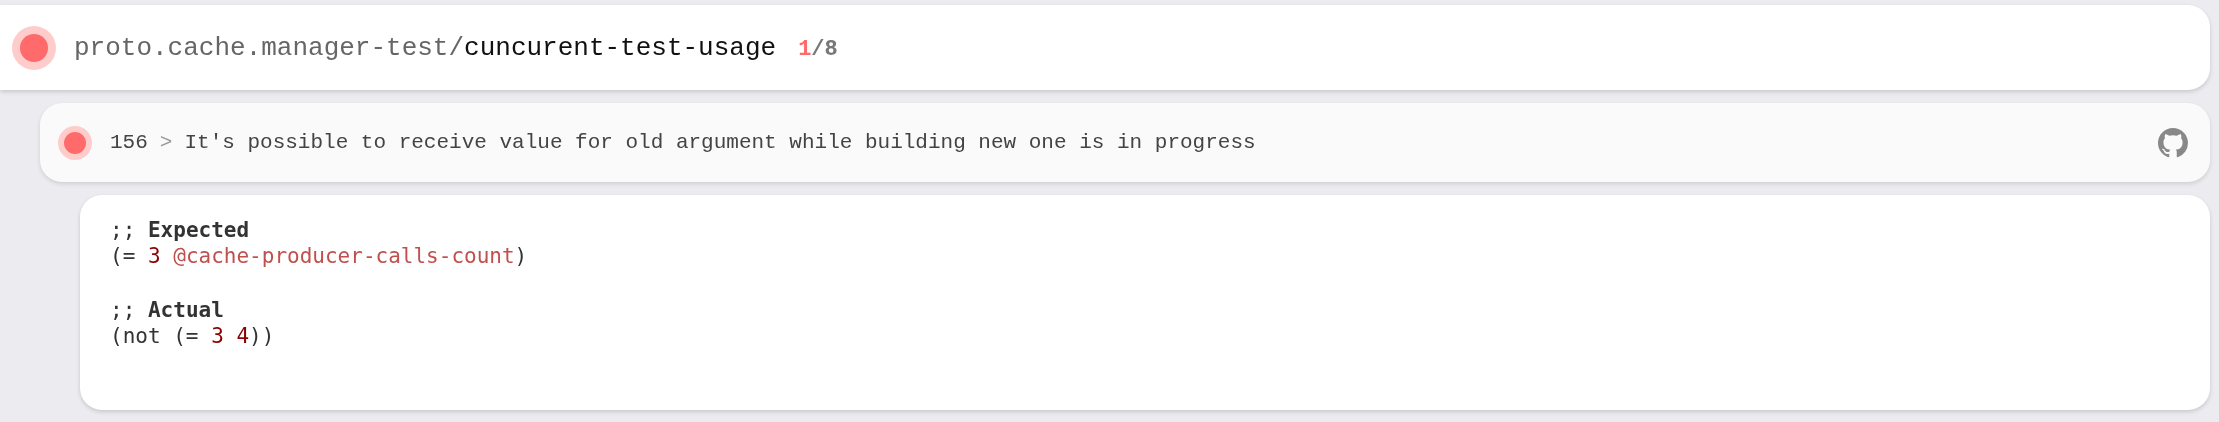 This screenshot has height=422, width=2219. What do you see at coordinates (620, 47) in the screenshot?
I see `test-name: cuncurent-test-usage` at bounding box center [620, 47].